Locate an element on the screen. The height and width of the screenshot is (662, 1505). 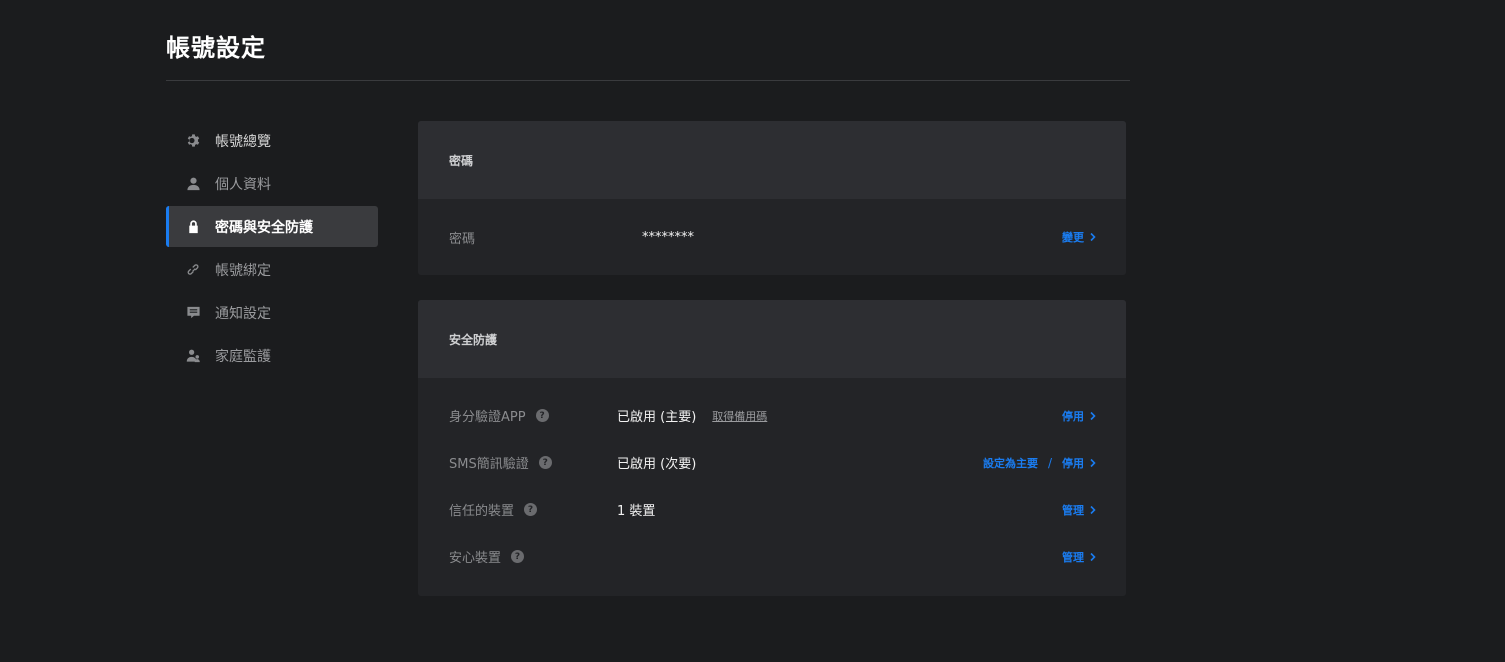
row-label-text: SMS簡訊驗證 is located at coordinates (489, 464).